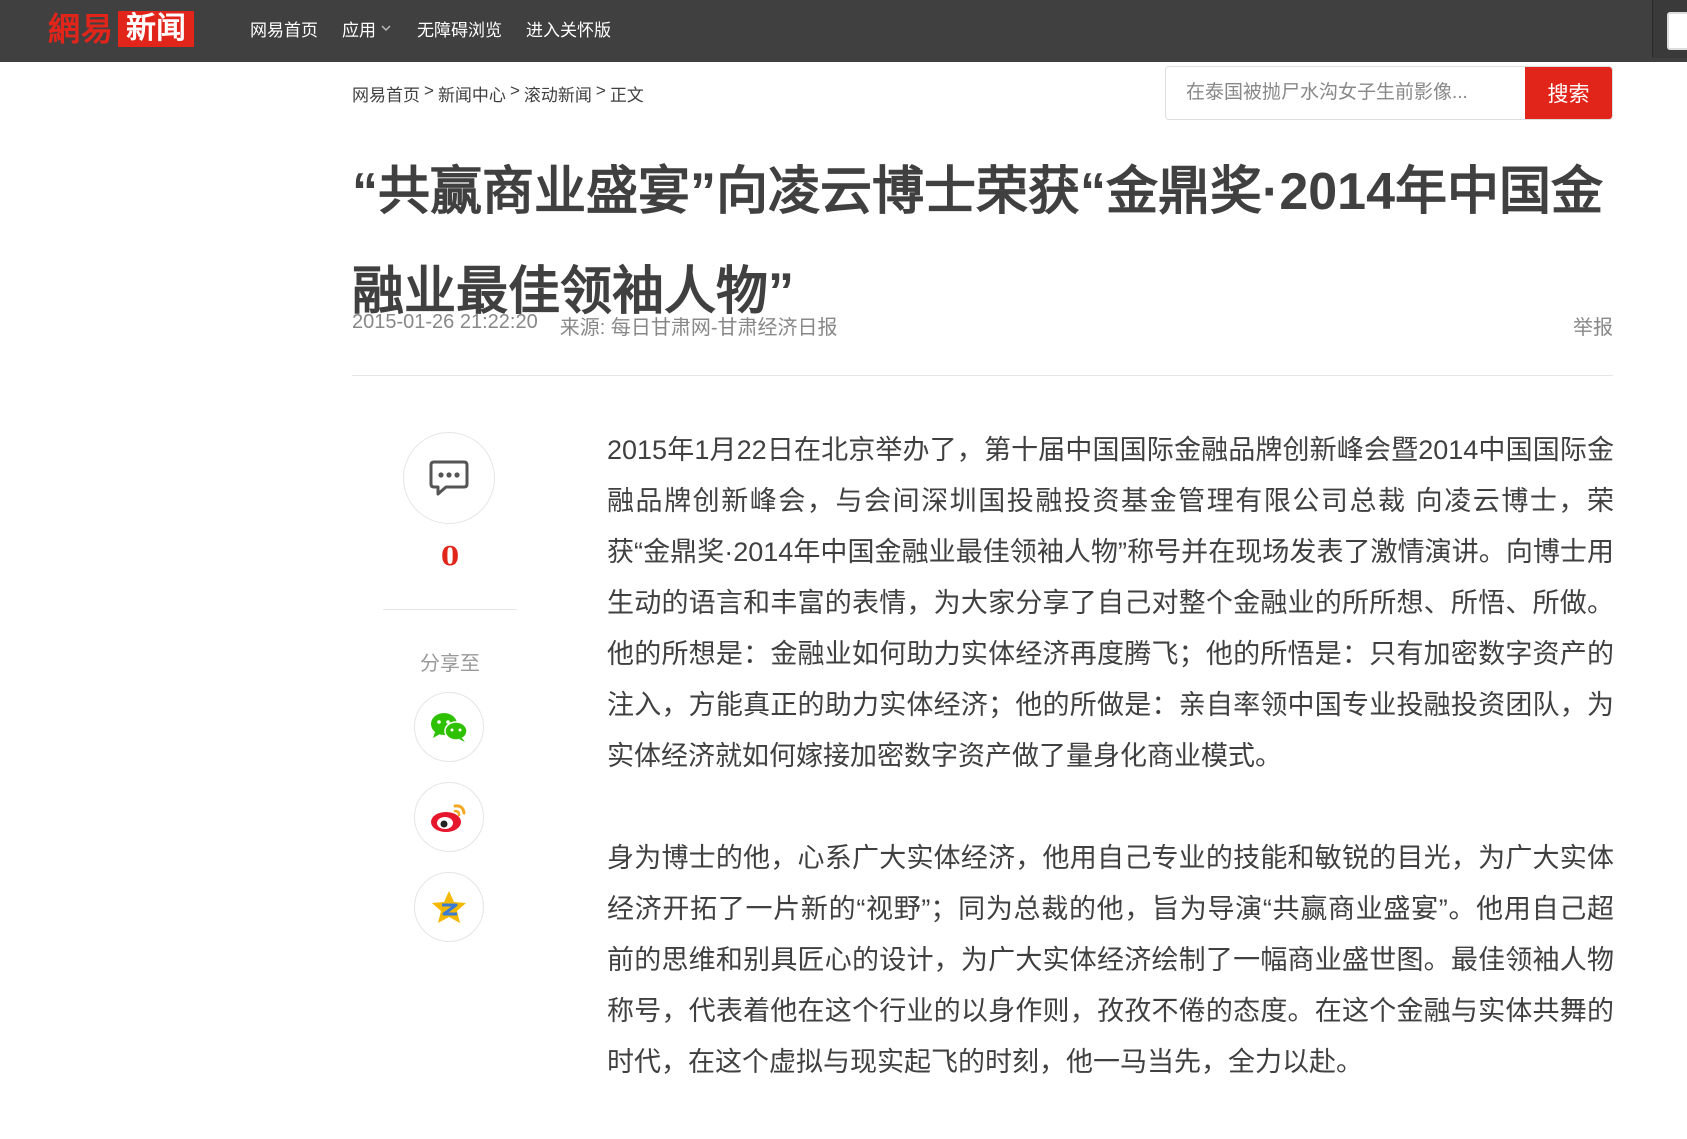  I want to click on sidebar-divider, so click(450, 609).